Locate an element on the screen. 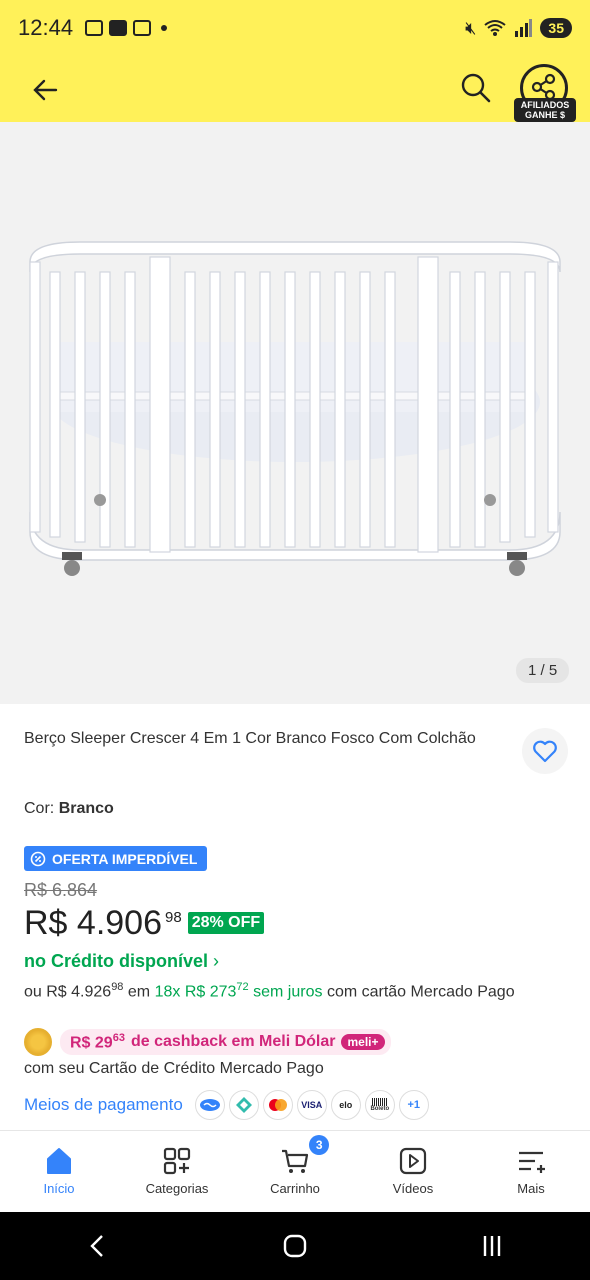  elo-icon: elo is located at coordinates (345, 1105).